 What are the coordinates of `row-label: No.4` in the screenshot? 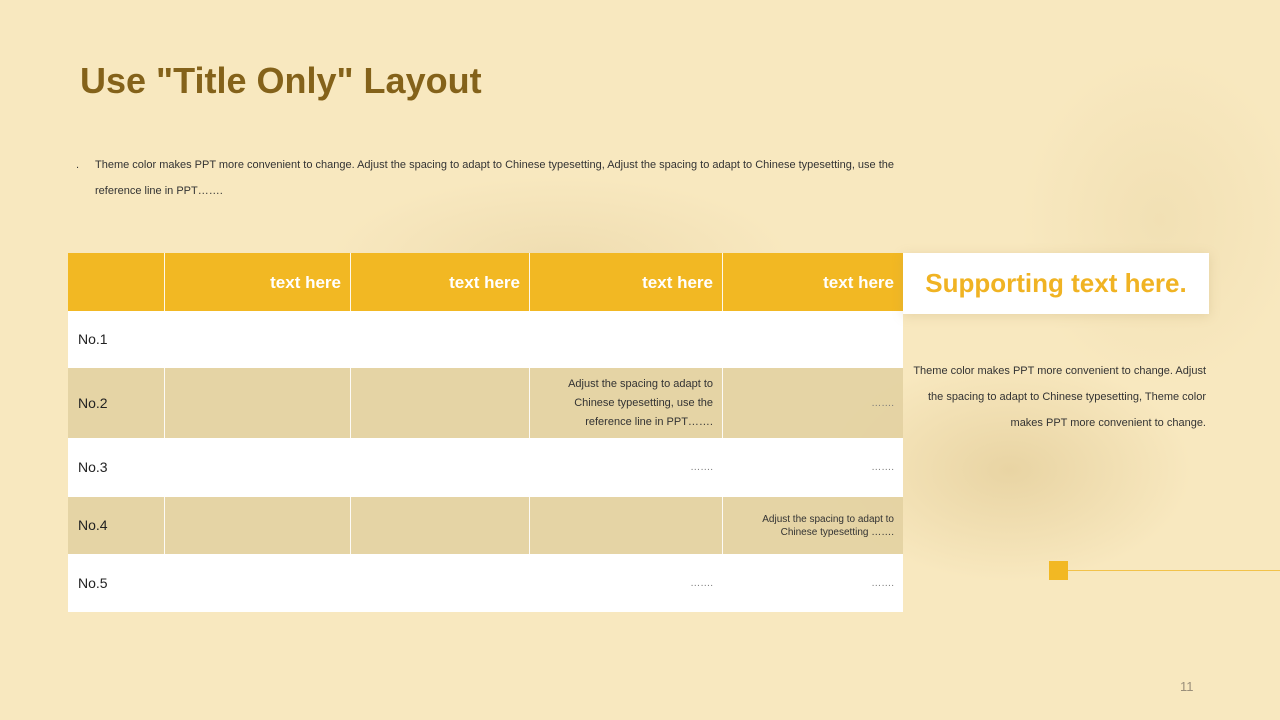 It's located at (116, 525).